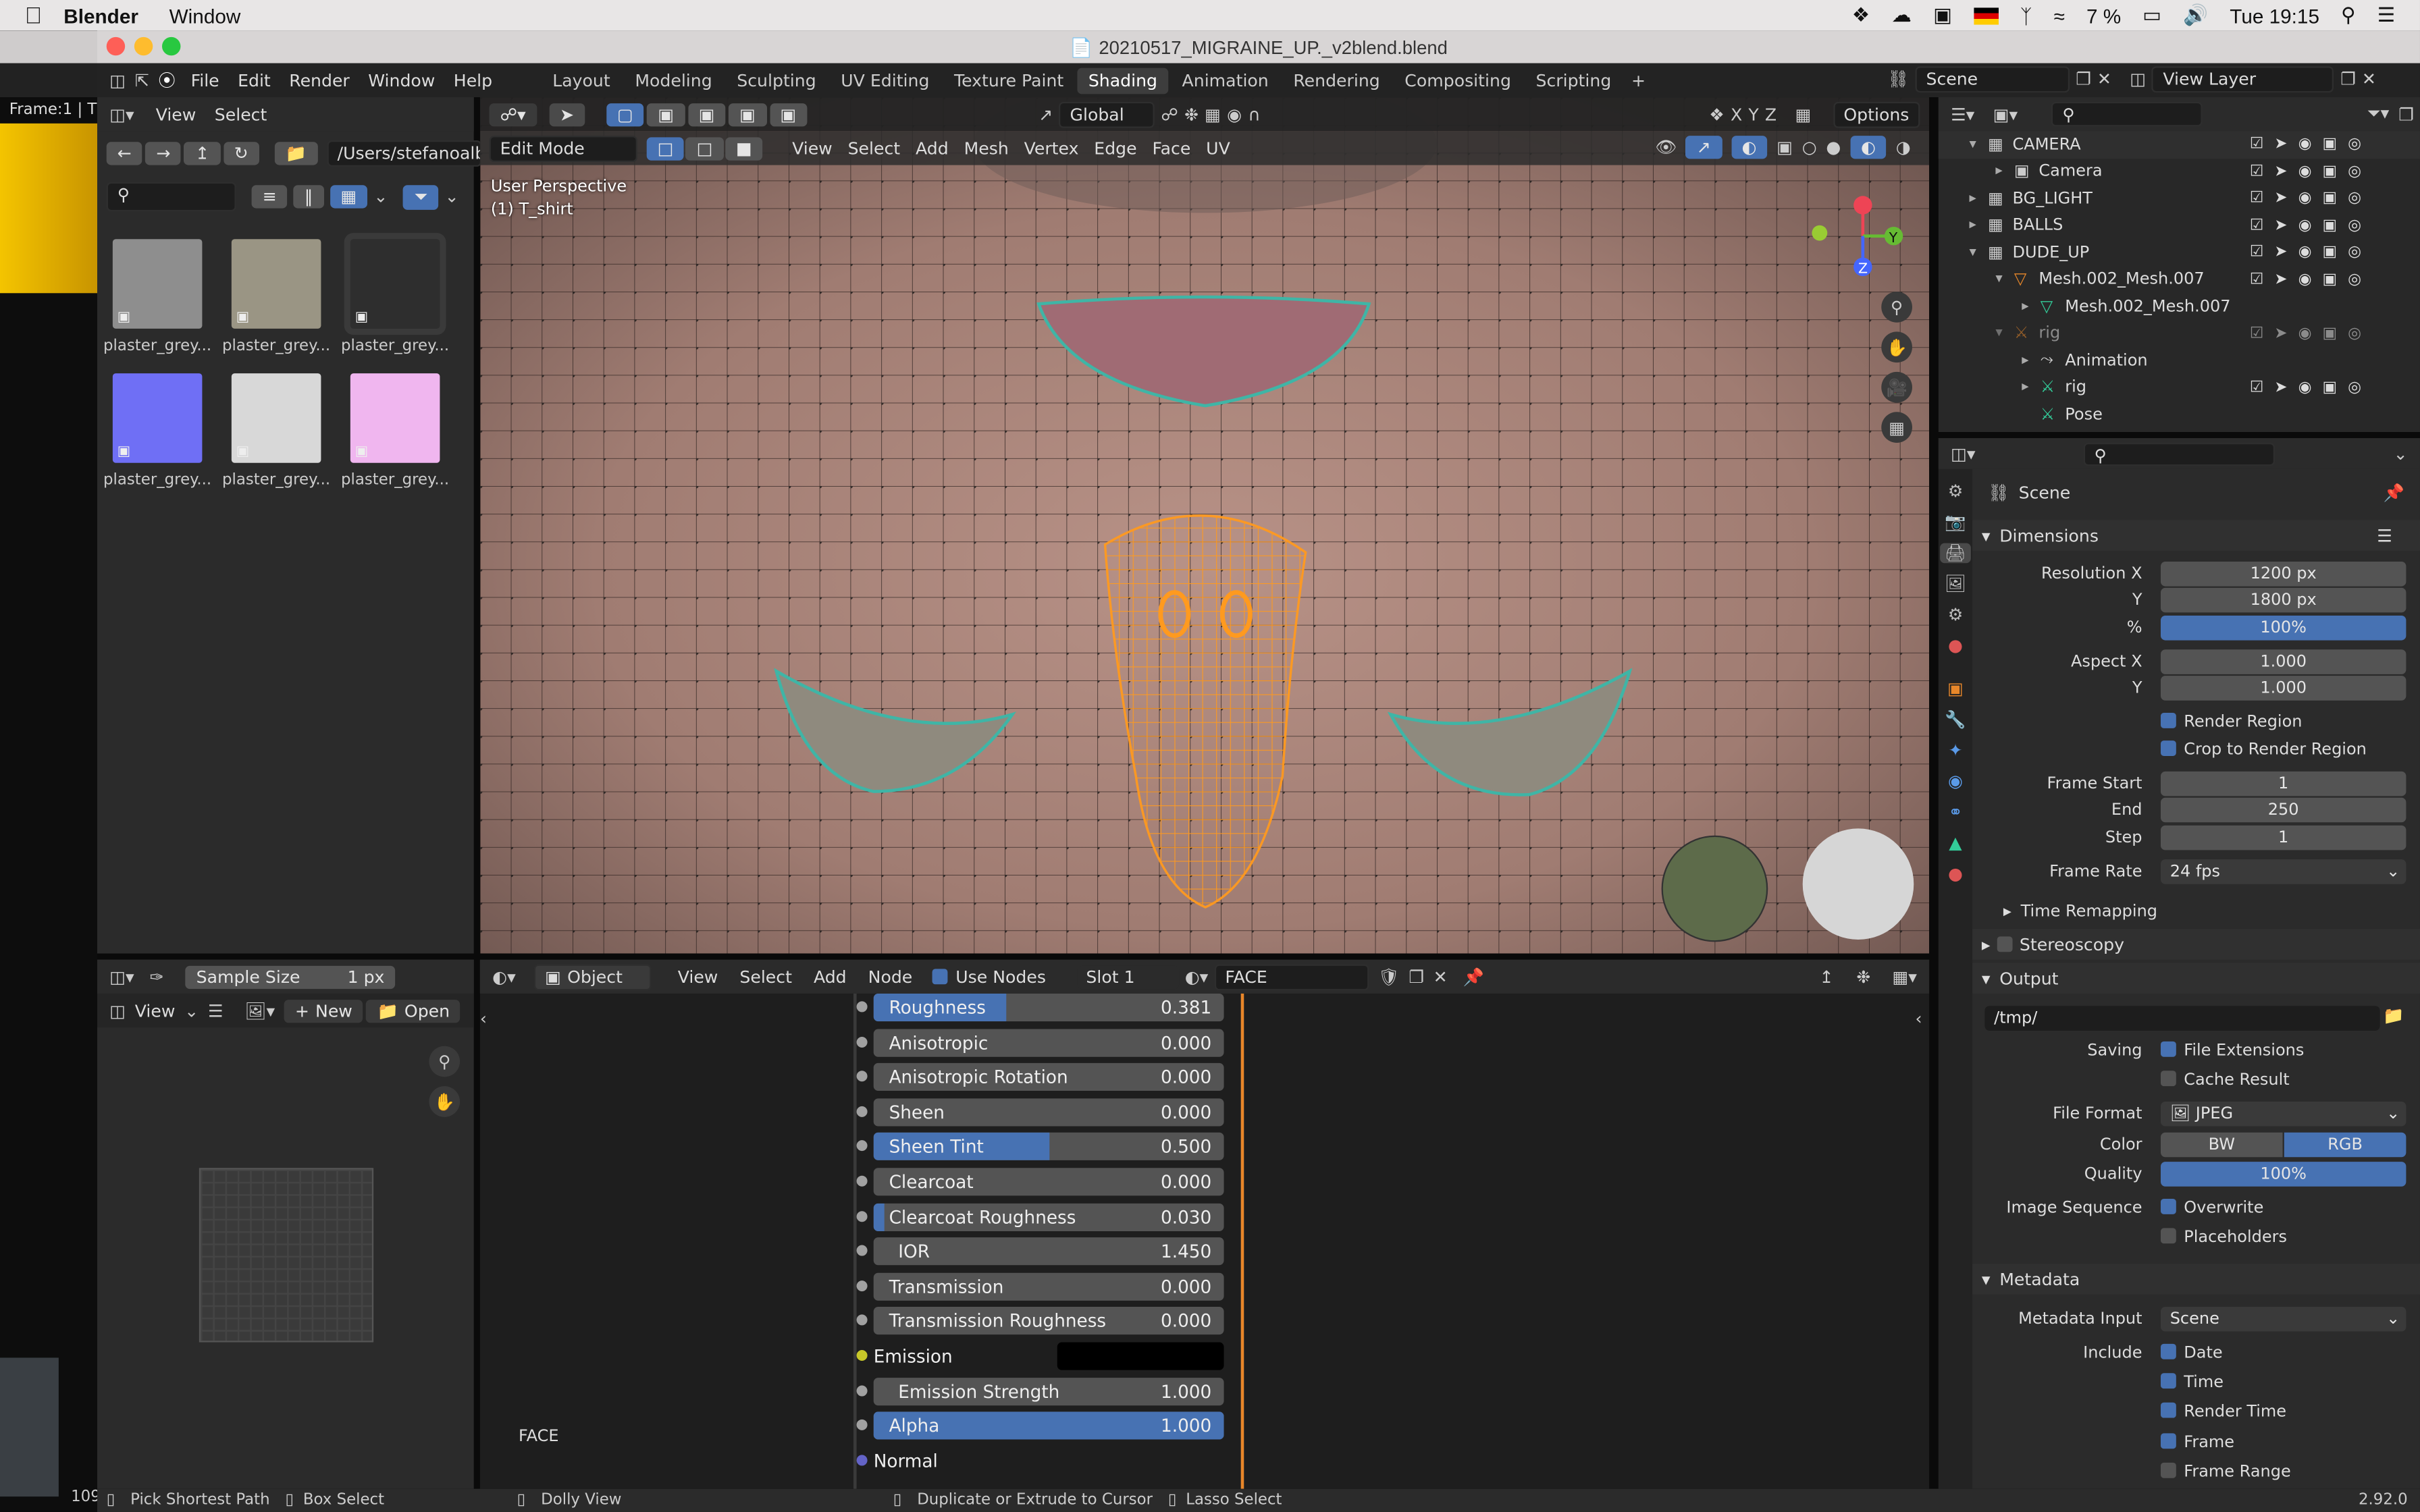 This screenshot has width=2420, height=1512. Describe the element at coordinates (2196, 944) in the screenshot. I see `stereoscopy-panel-header: ▸ Stereoscopy` at that location.